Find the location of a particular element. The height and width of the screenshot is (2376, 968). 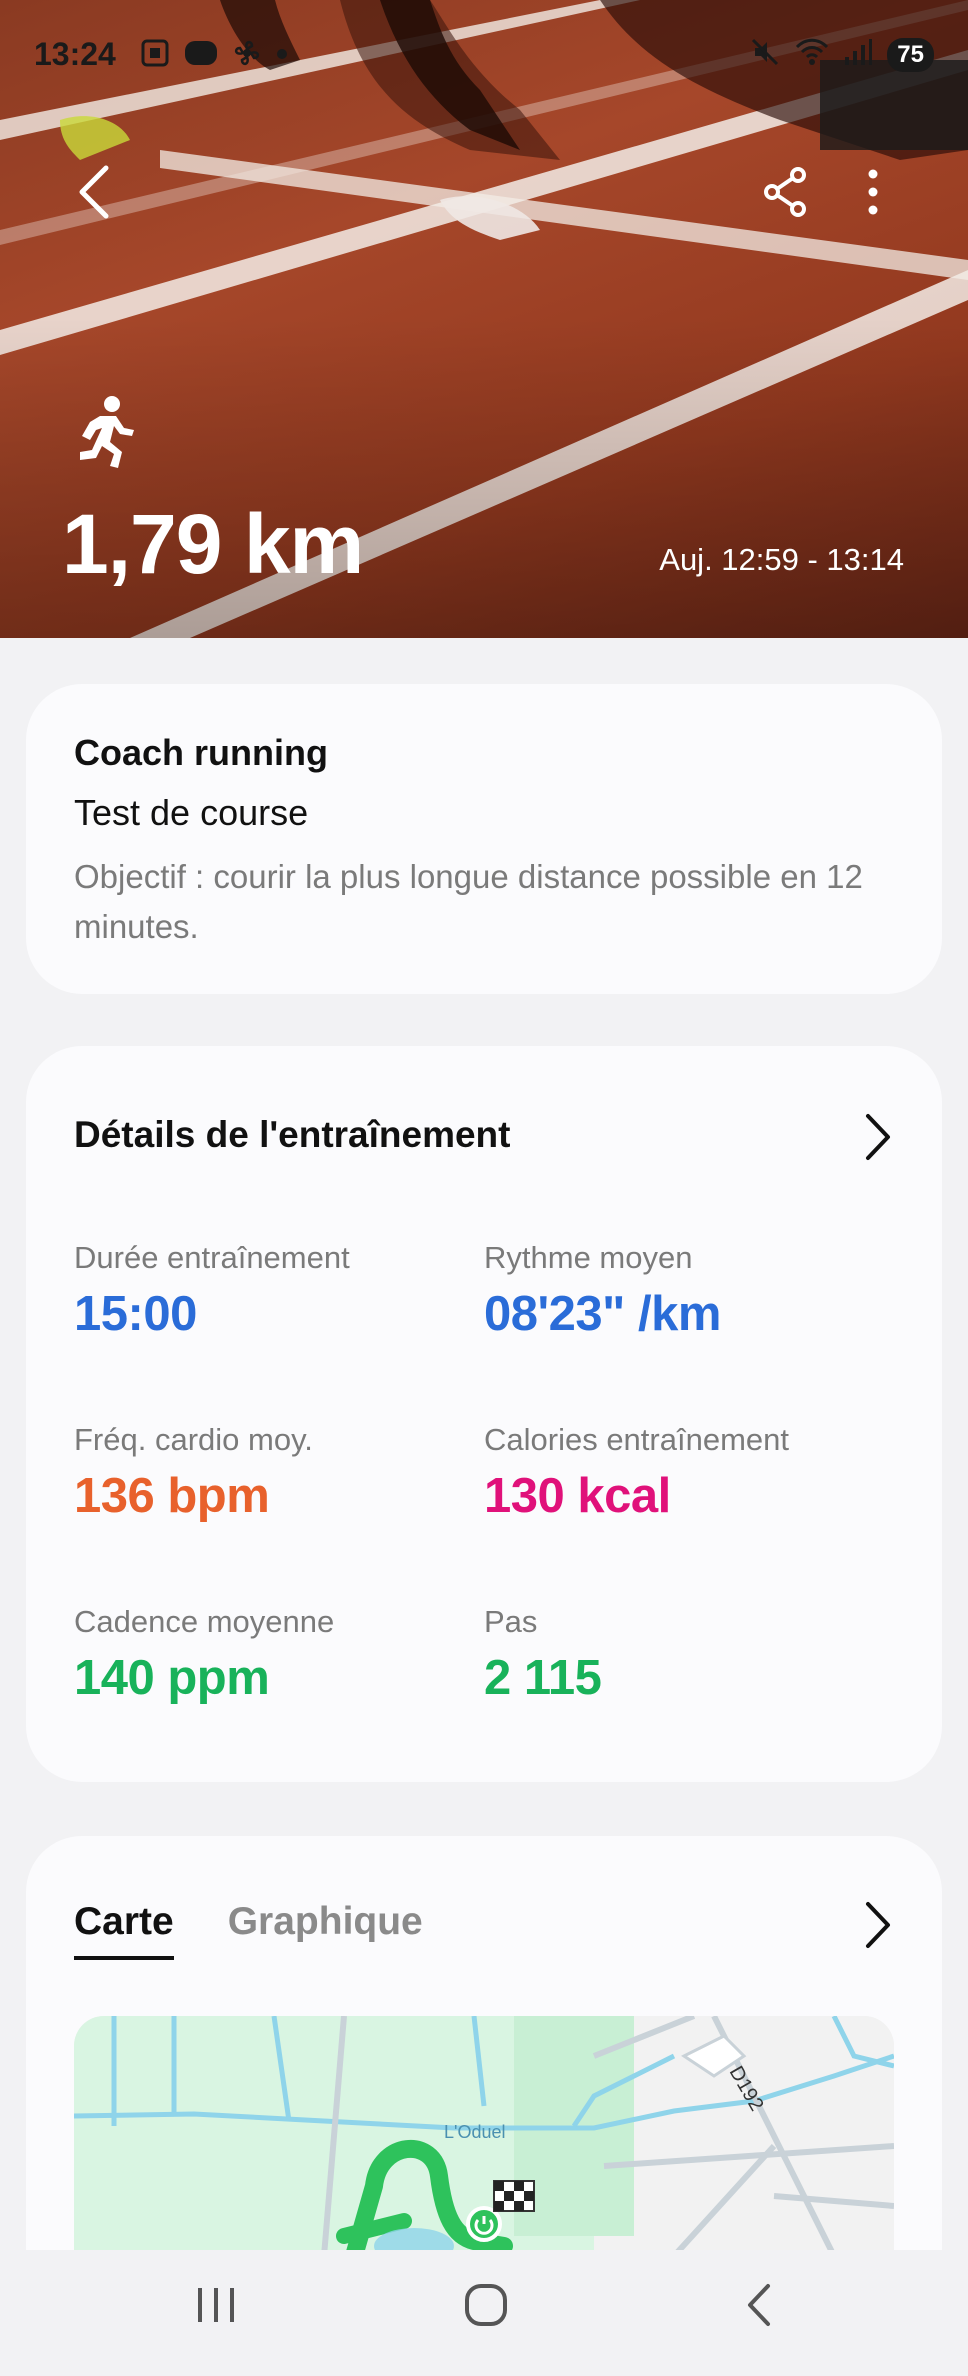

notification-dot-icon is located at coordinates (282, 56).